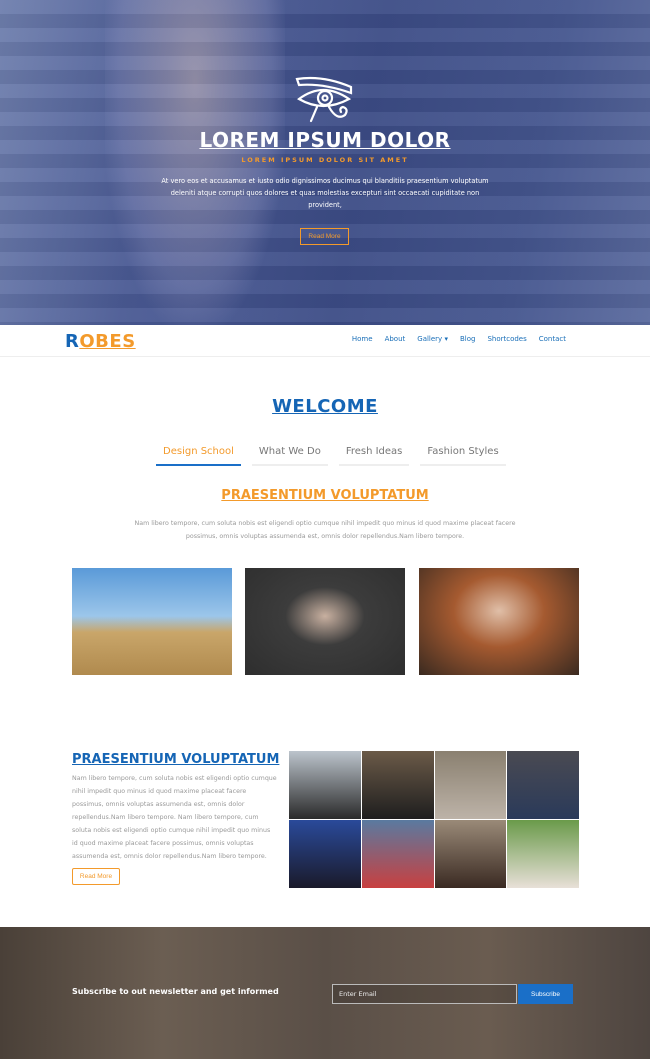 This screenshot has height=1059, width=650. I want to click on email-input, so click(424, 994).